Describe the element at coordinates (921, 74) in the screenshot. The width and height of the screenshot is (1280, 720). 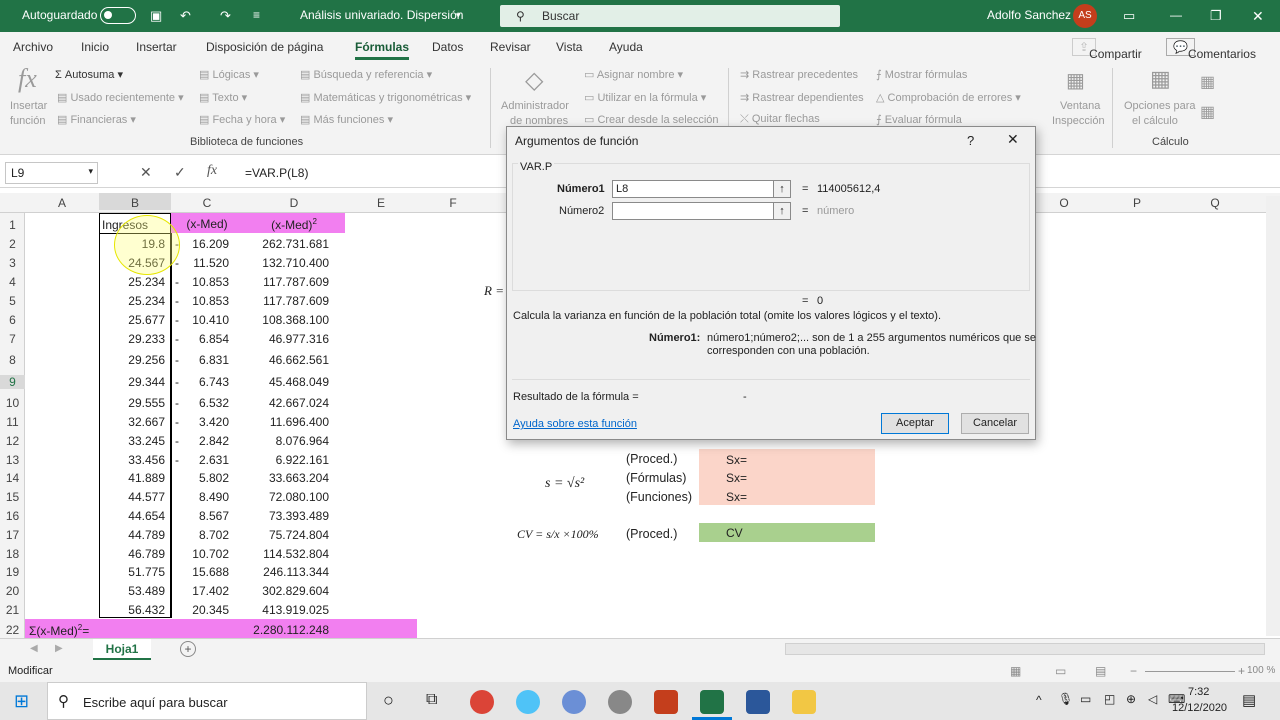
I see `show-formulas-button: ⨍ Mostrar fórmulas` at that location.